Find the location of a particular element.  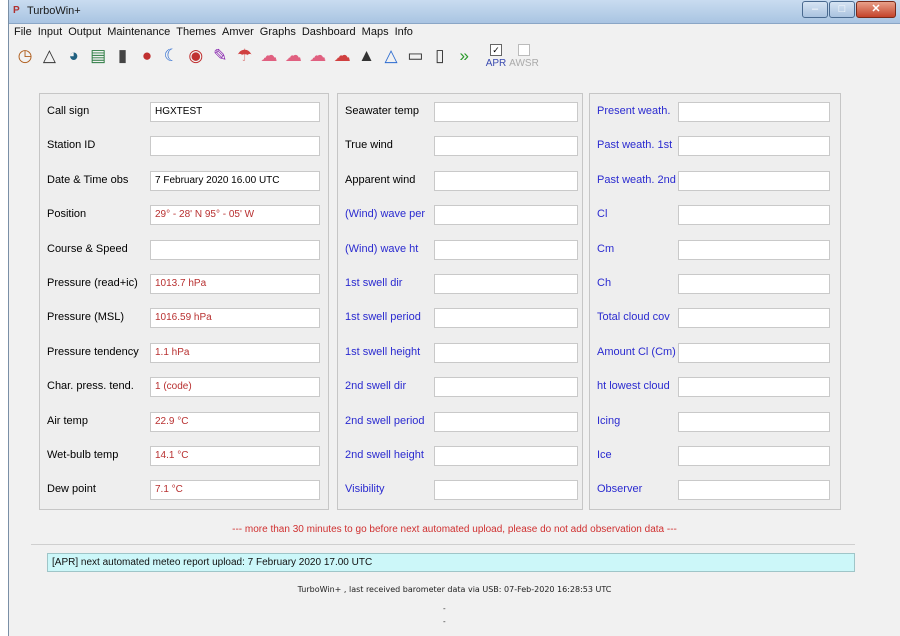

field-wet-bulb-temp: 14.1 °C is located at coordinates (235, 456).